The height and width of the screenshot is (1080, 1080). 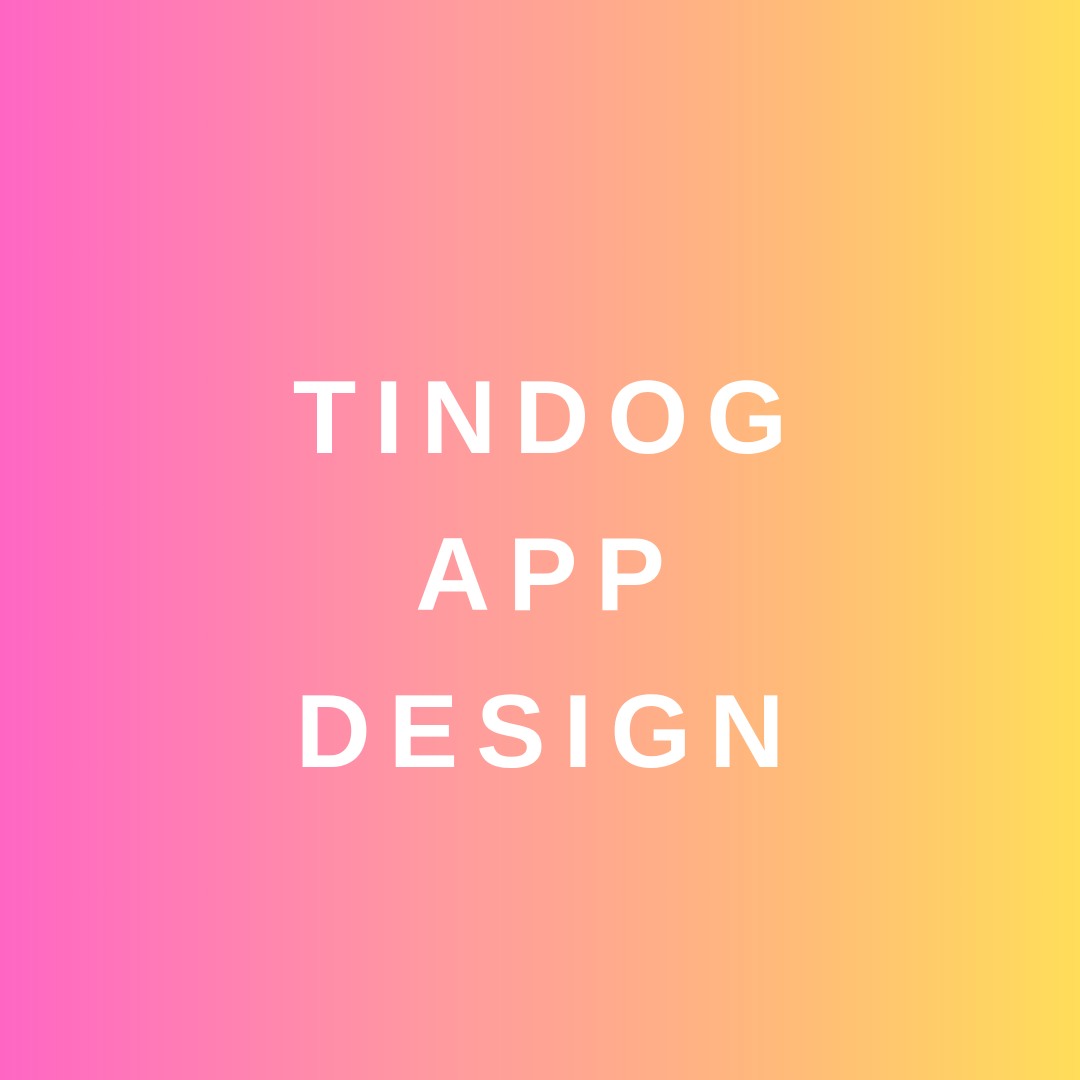 What do you see at coordinates (549, 732) in the screenshot?
I see `title-line-3: DESIGN` at bounding box center [549, 732].